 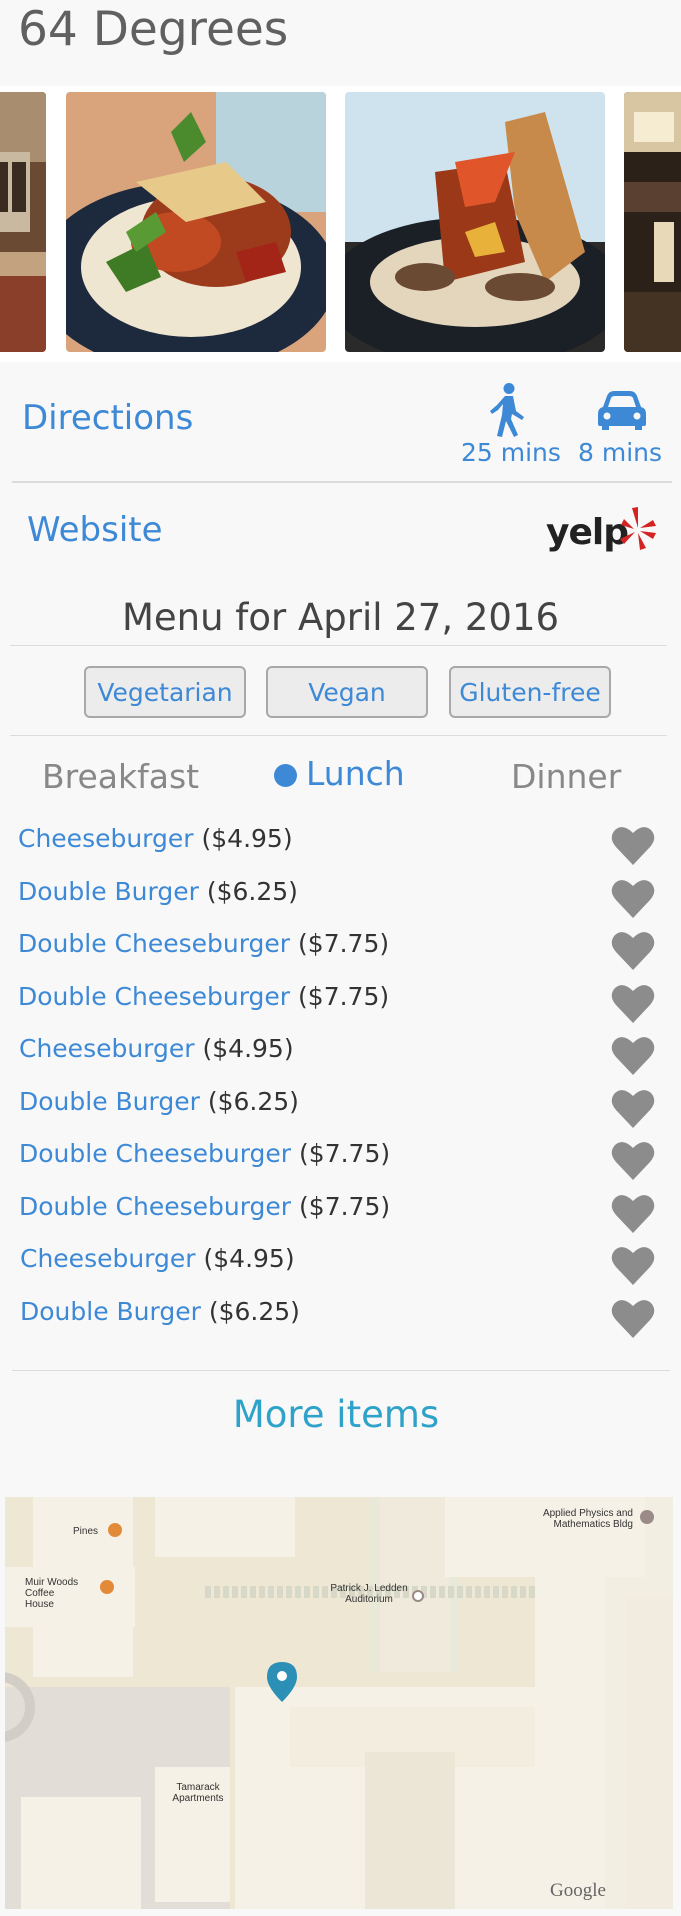 What do you see at coordinates (165, 692) in the screenshot?
I see `filter-vegetarian-button: Vegetarian` at bounding box center [165, 692].